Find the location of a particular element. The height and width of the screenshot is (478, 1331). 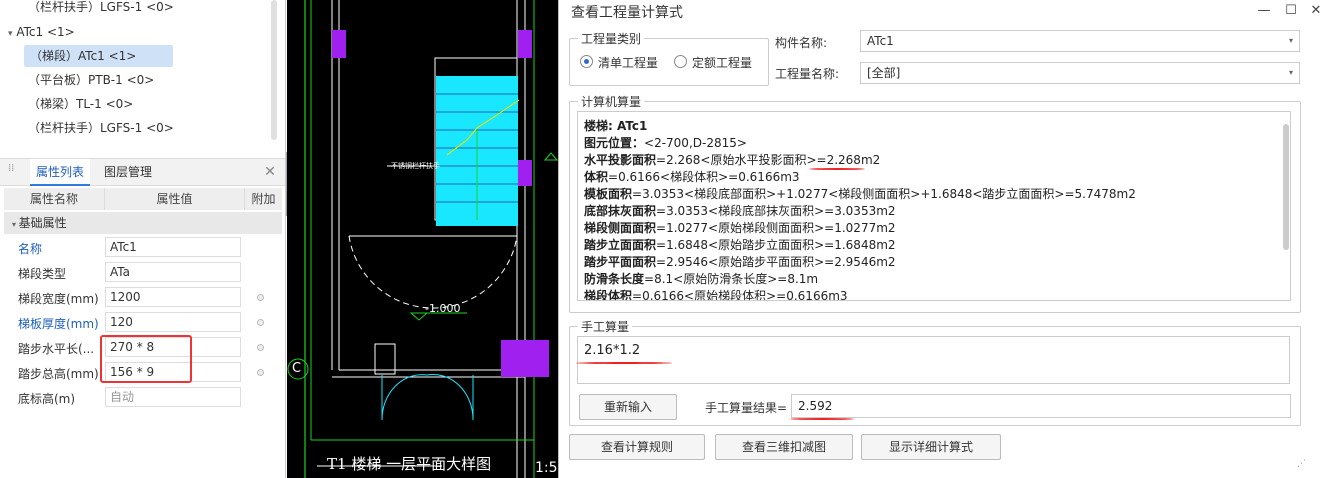

radio-bill is located at coordinates (586, 61).